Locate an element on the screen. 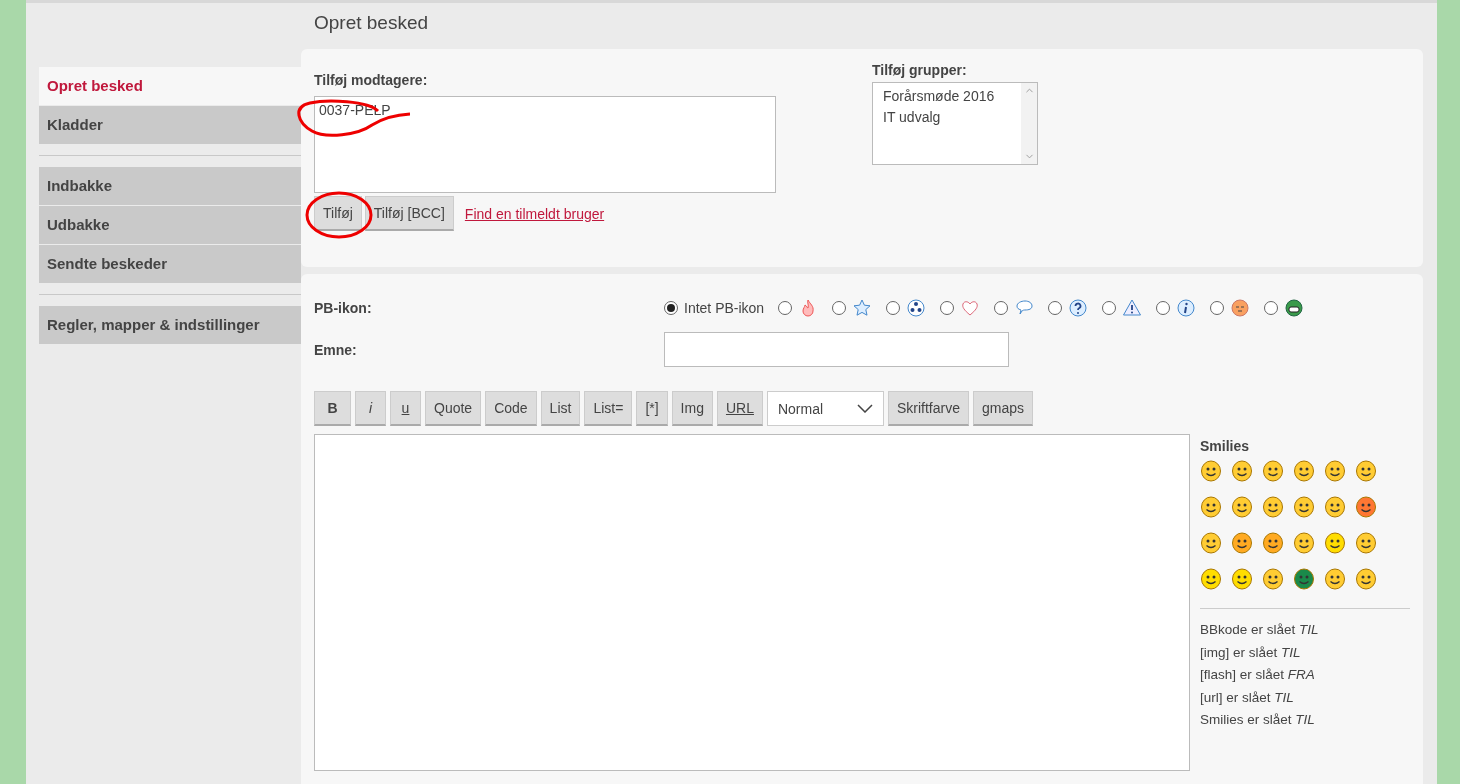 The image size is (1460, 784). format-button: Skriftfarve is located at coordinates (928, 408).